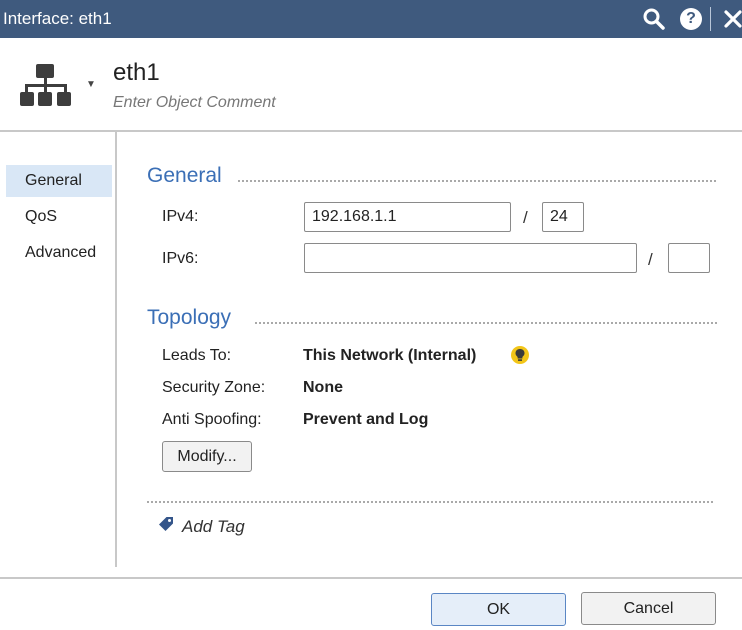 The width and height of the screenshot is (742, 630). I want to click on ipv6-slash: /, so click(650, 259).